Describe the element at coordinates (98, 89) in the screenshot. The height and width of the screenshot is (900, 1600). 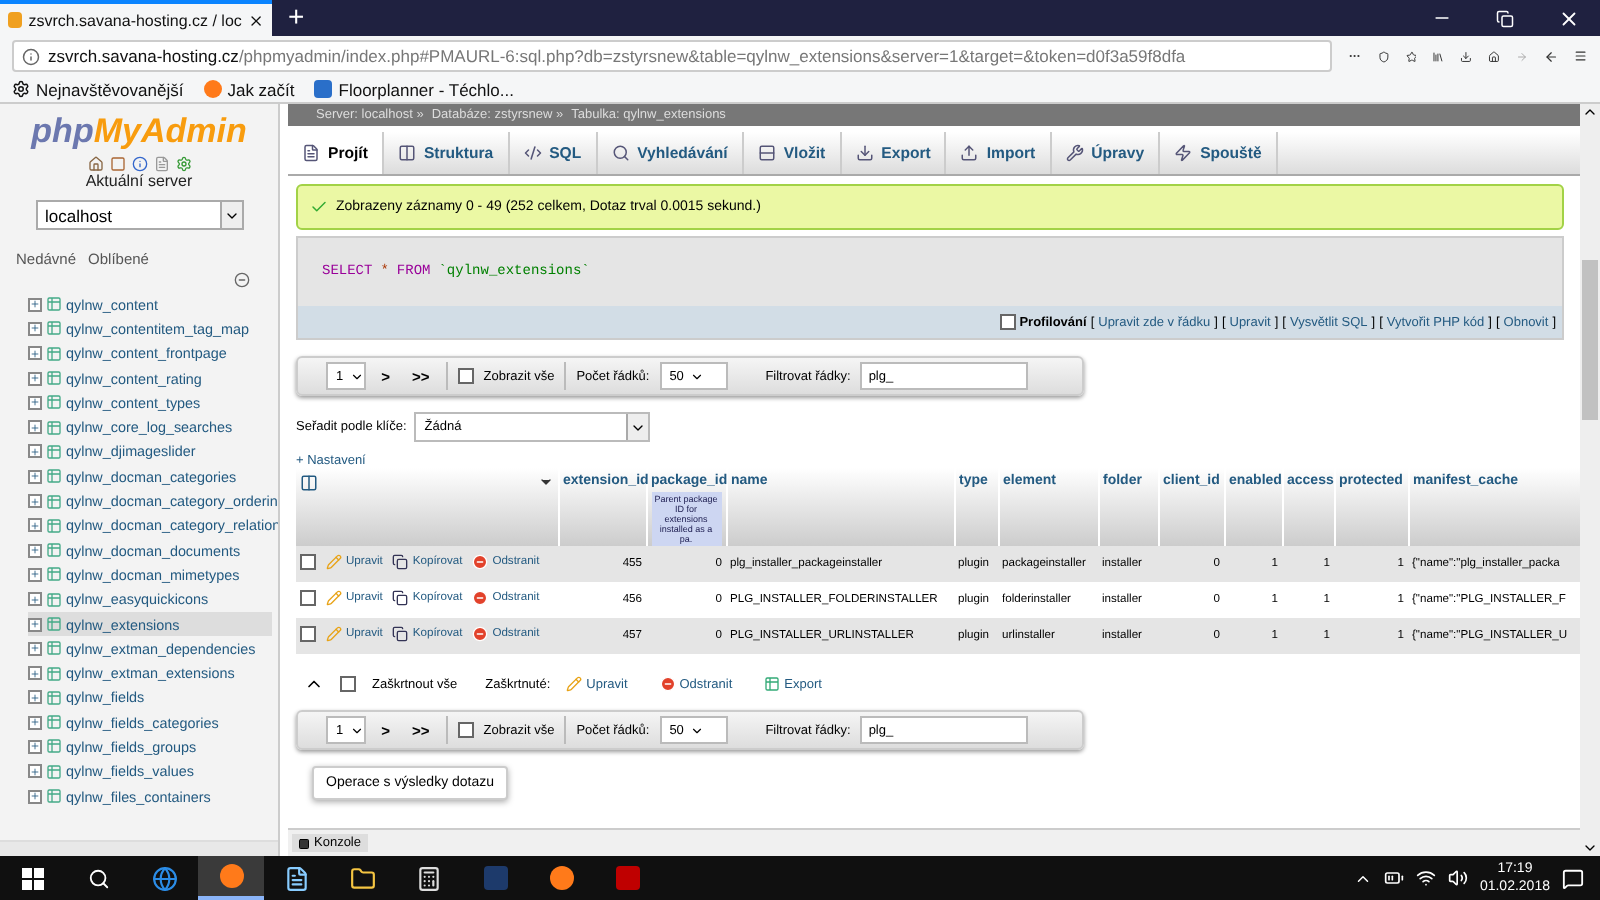
I see `bookmark: Nejnavštěvovanější` at that location.